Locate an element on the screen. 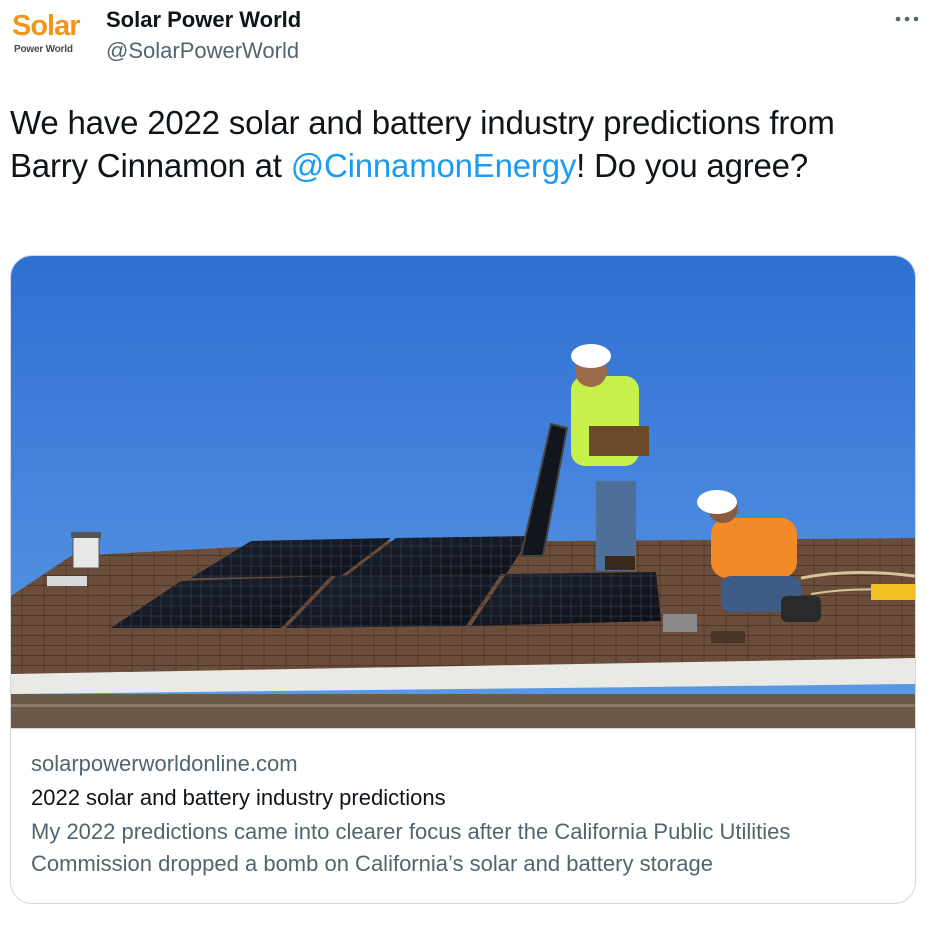 The width and height of the screenshot is (940, 928). mention-link: @CinnamonEnergy is located at coordinates (434, 165).